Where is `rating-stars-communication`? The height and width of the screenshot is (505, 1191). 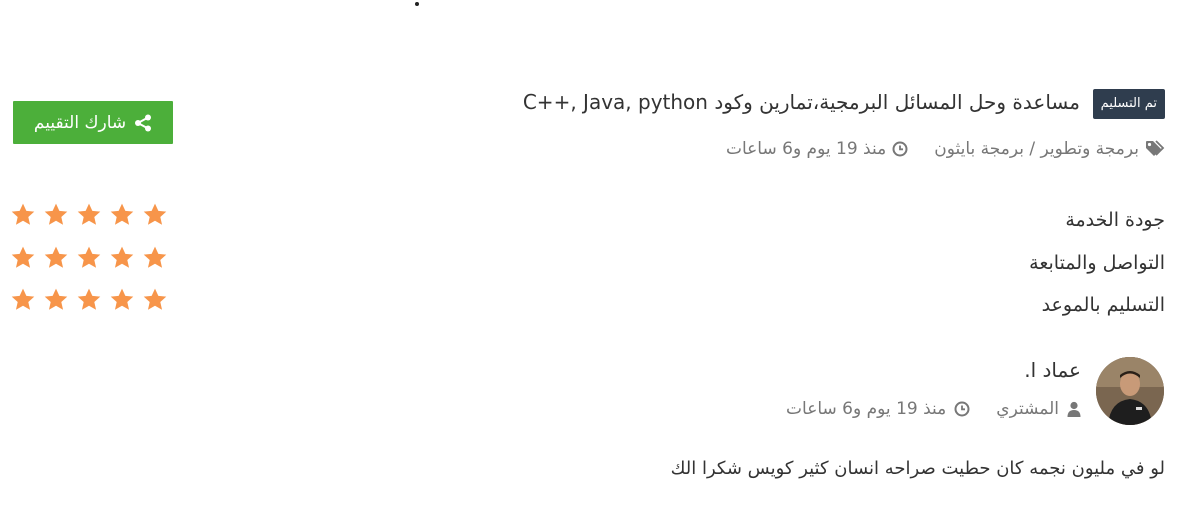
rating-stars-communication is located at coordinates (89, 258).